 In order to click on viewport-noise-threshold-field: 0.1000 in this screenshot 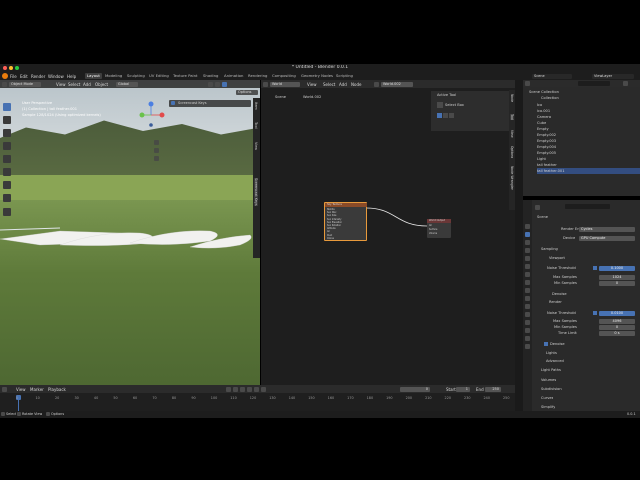, I will do `click(617, 268)`.